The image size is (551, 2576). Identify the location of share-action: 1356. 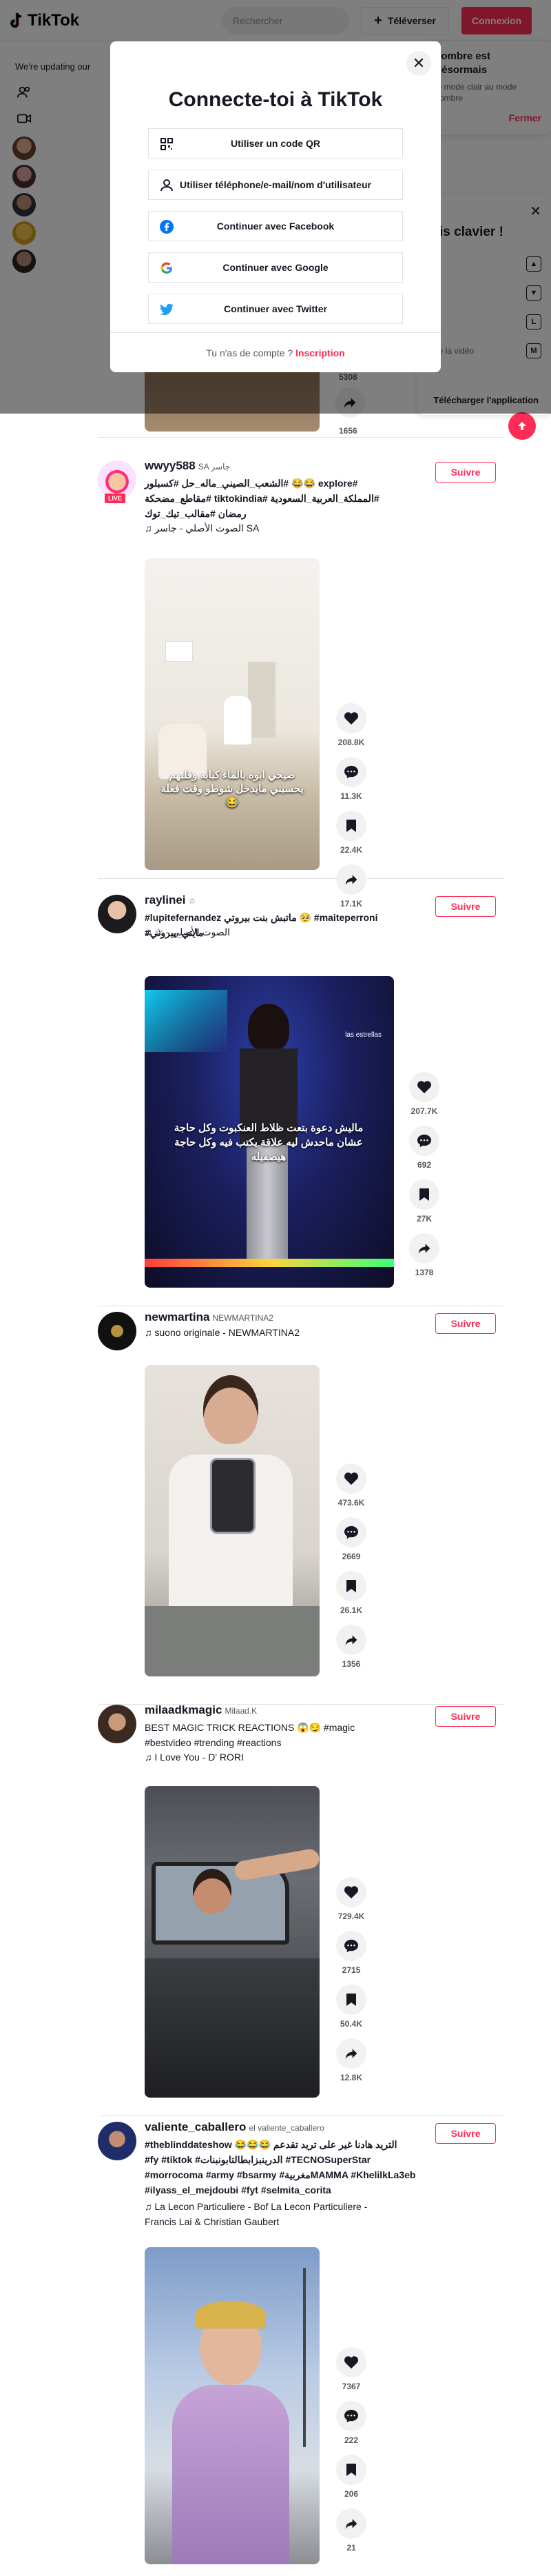
(351, 1652).